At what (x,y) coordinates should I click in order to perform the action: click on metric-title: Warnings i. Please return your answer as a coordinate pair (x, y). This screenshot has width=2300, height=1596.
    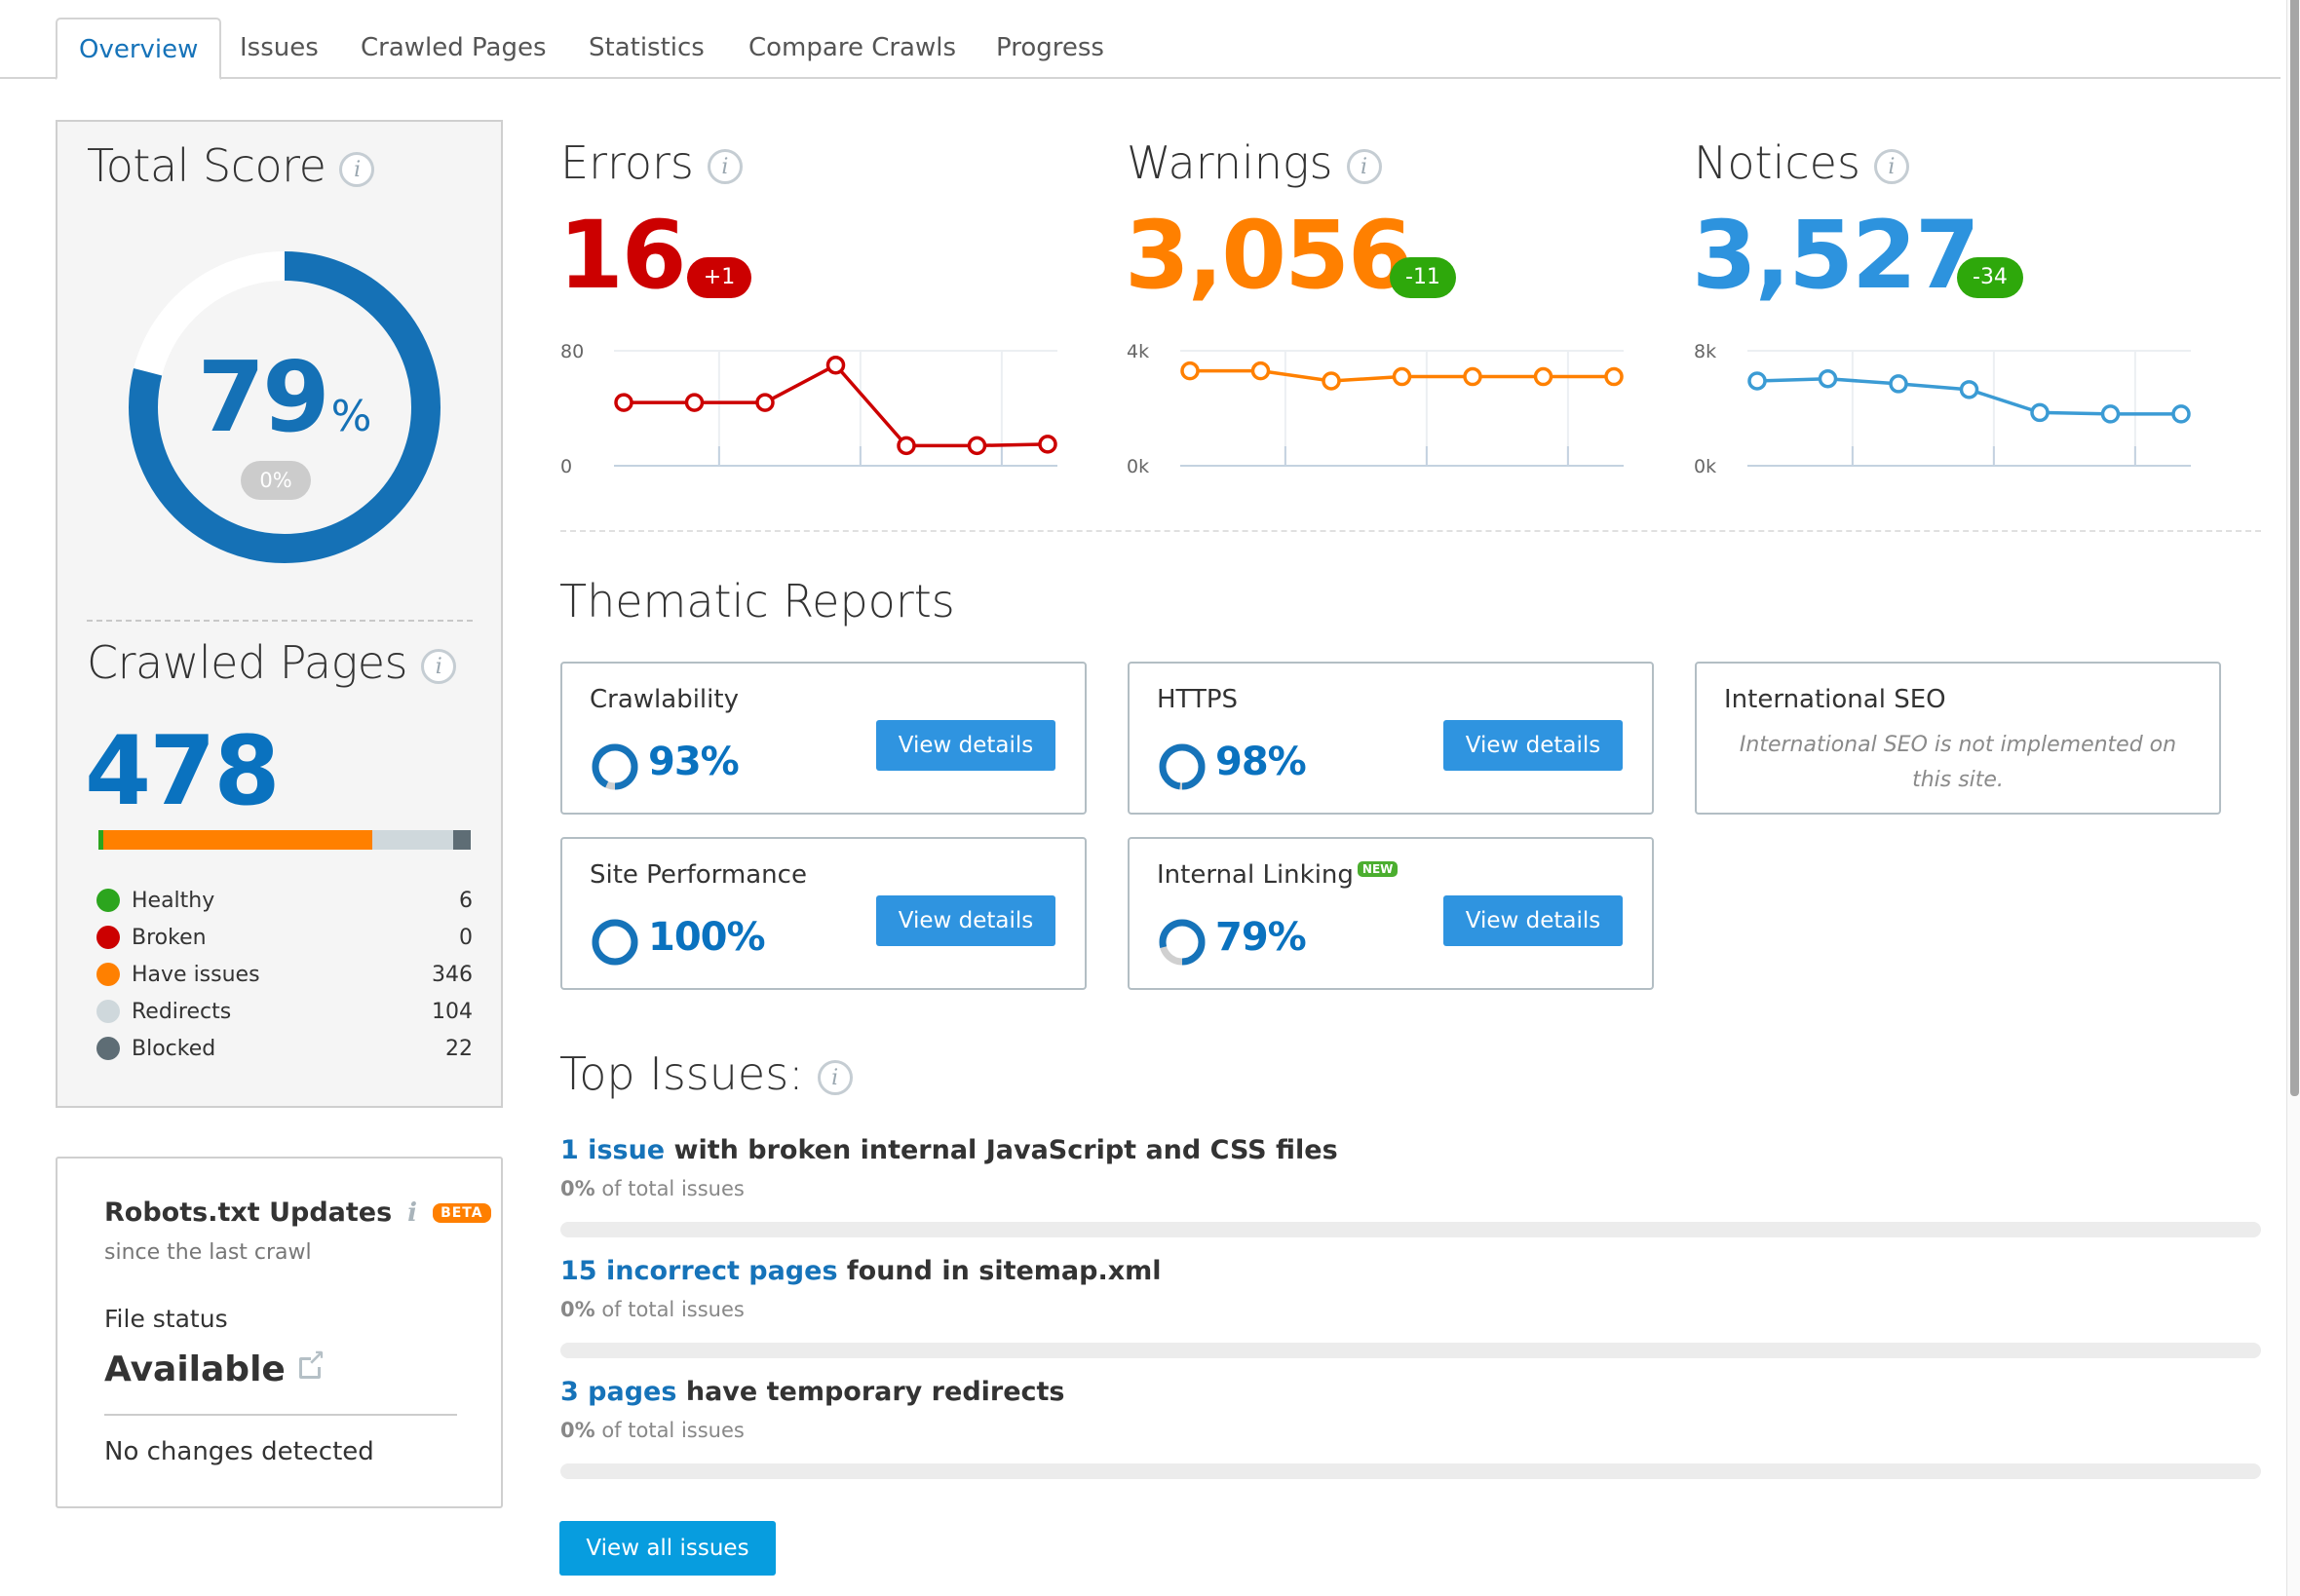
    Looking at the image, I should click on (1254, 162).